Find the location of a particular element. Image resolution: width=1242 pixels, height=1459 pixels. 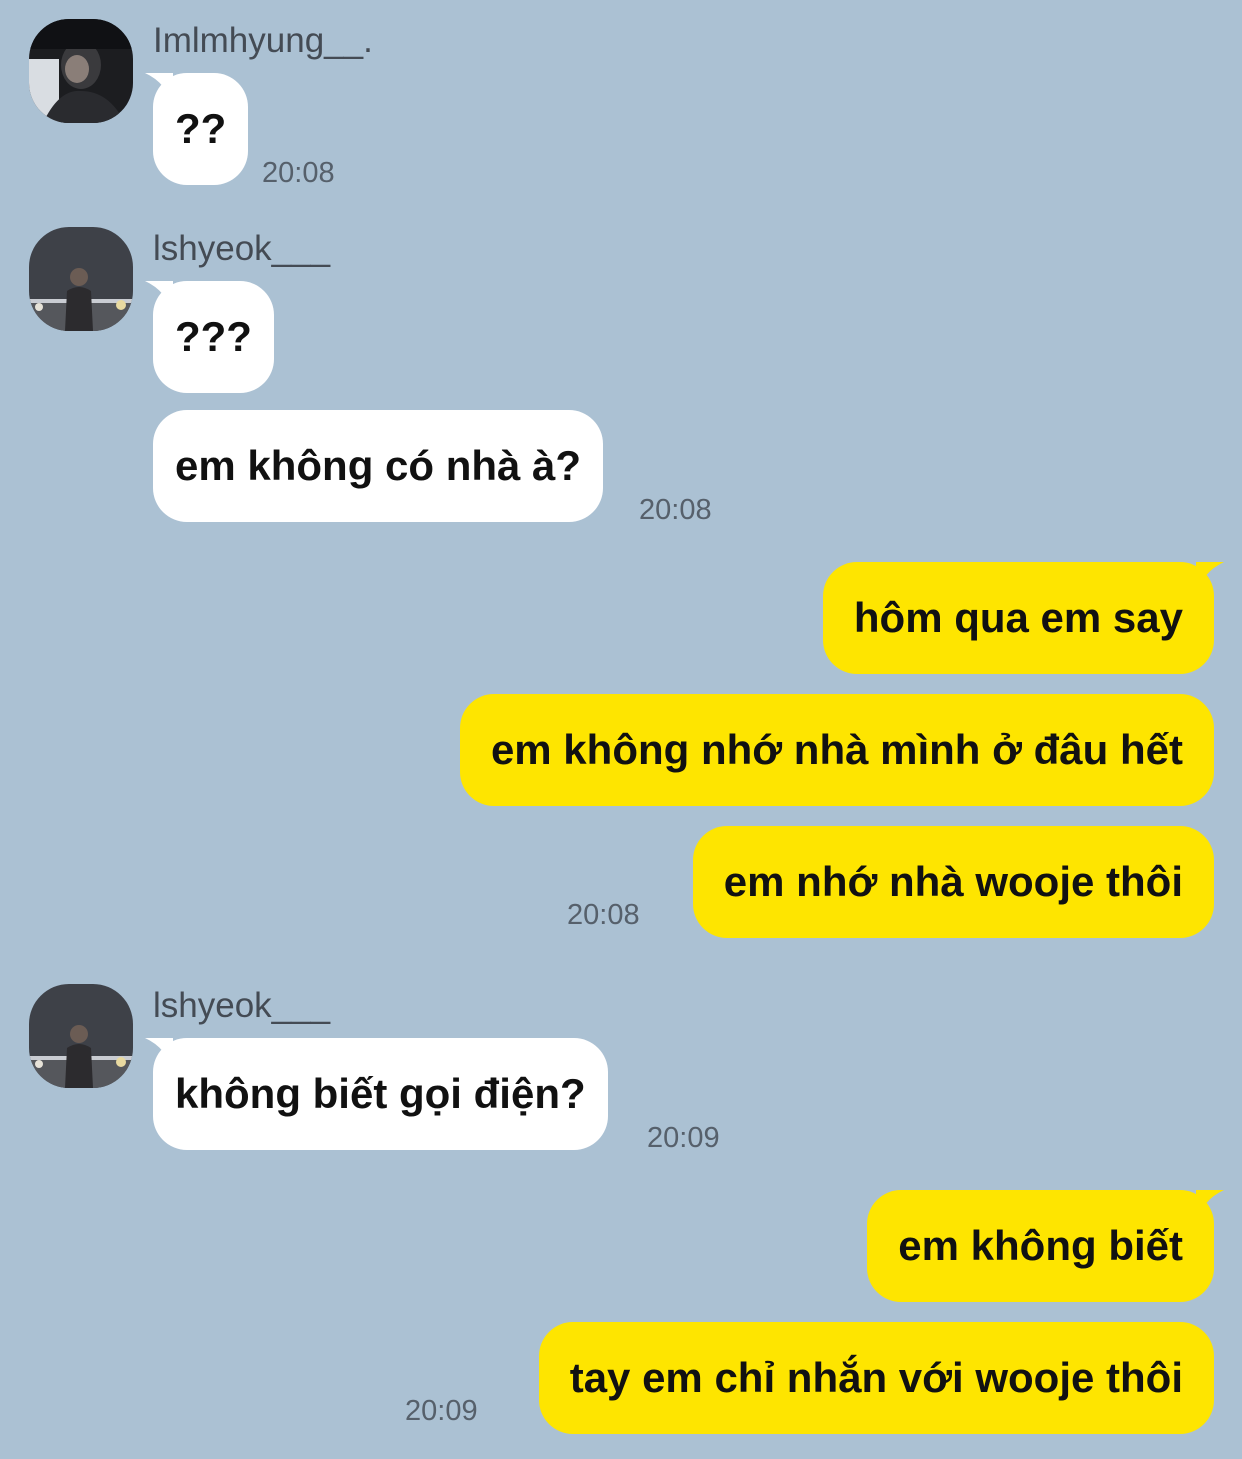

message-text: ?? is located at coordinates (201, 128).